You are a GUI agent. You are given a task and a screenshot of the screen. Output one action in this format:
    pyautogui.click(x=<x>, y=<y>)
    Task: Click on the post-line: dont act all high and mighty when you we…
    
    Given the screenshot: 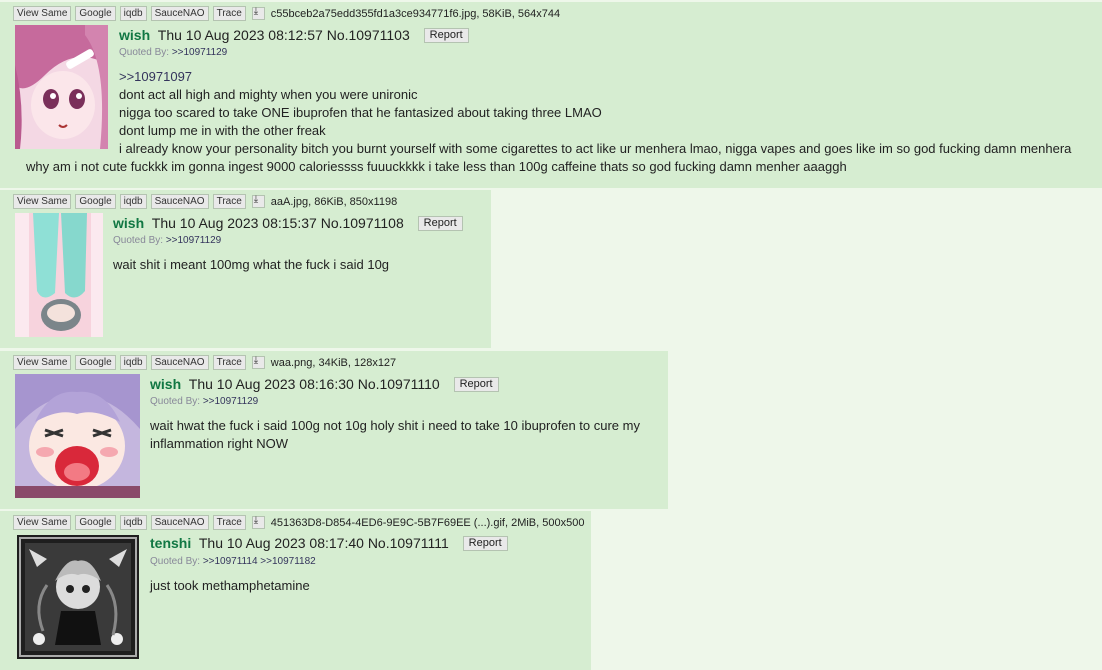 What is the action you would take?
    pyautogui.click(x=268, y=94)
    